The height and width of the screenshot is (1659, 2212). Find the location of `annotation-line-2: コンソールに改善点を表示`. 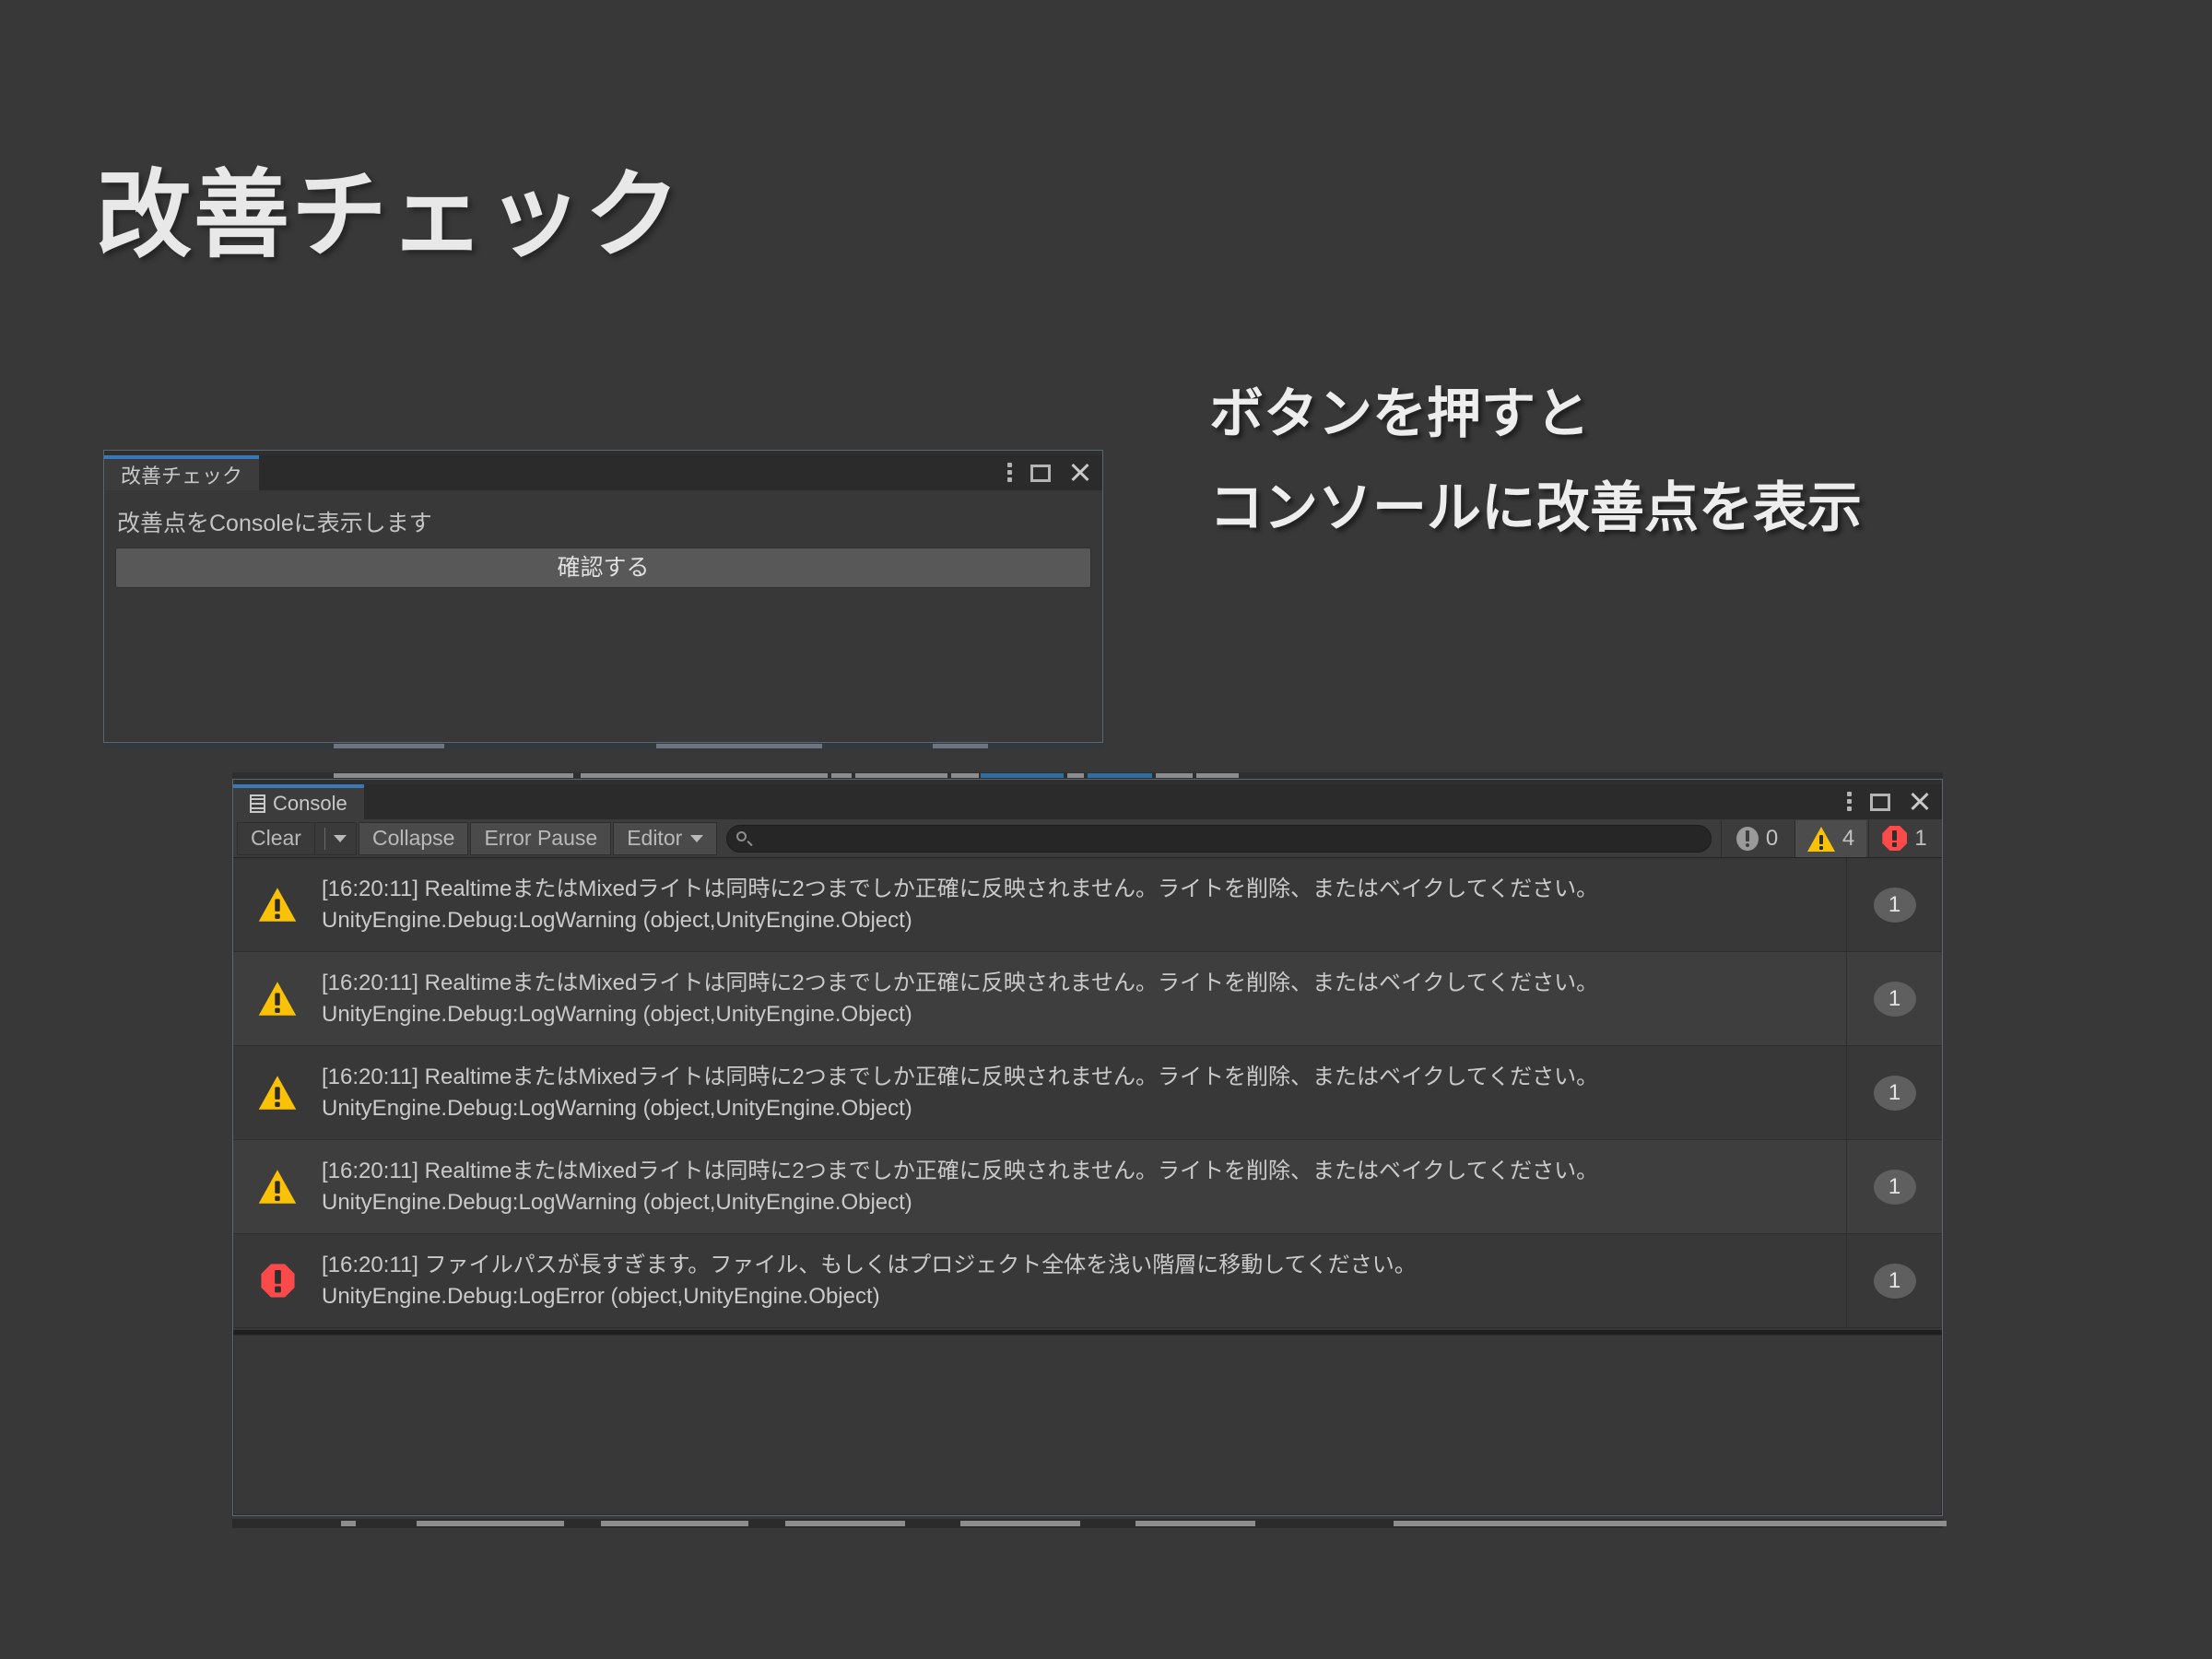

annotation-line-2: コンソールに改善点を表示 is located at coordinates (1536, 507).